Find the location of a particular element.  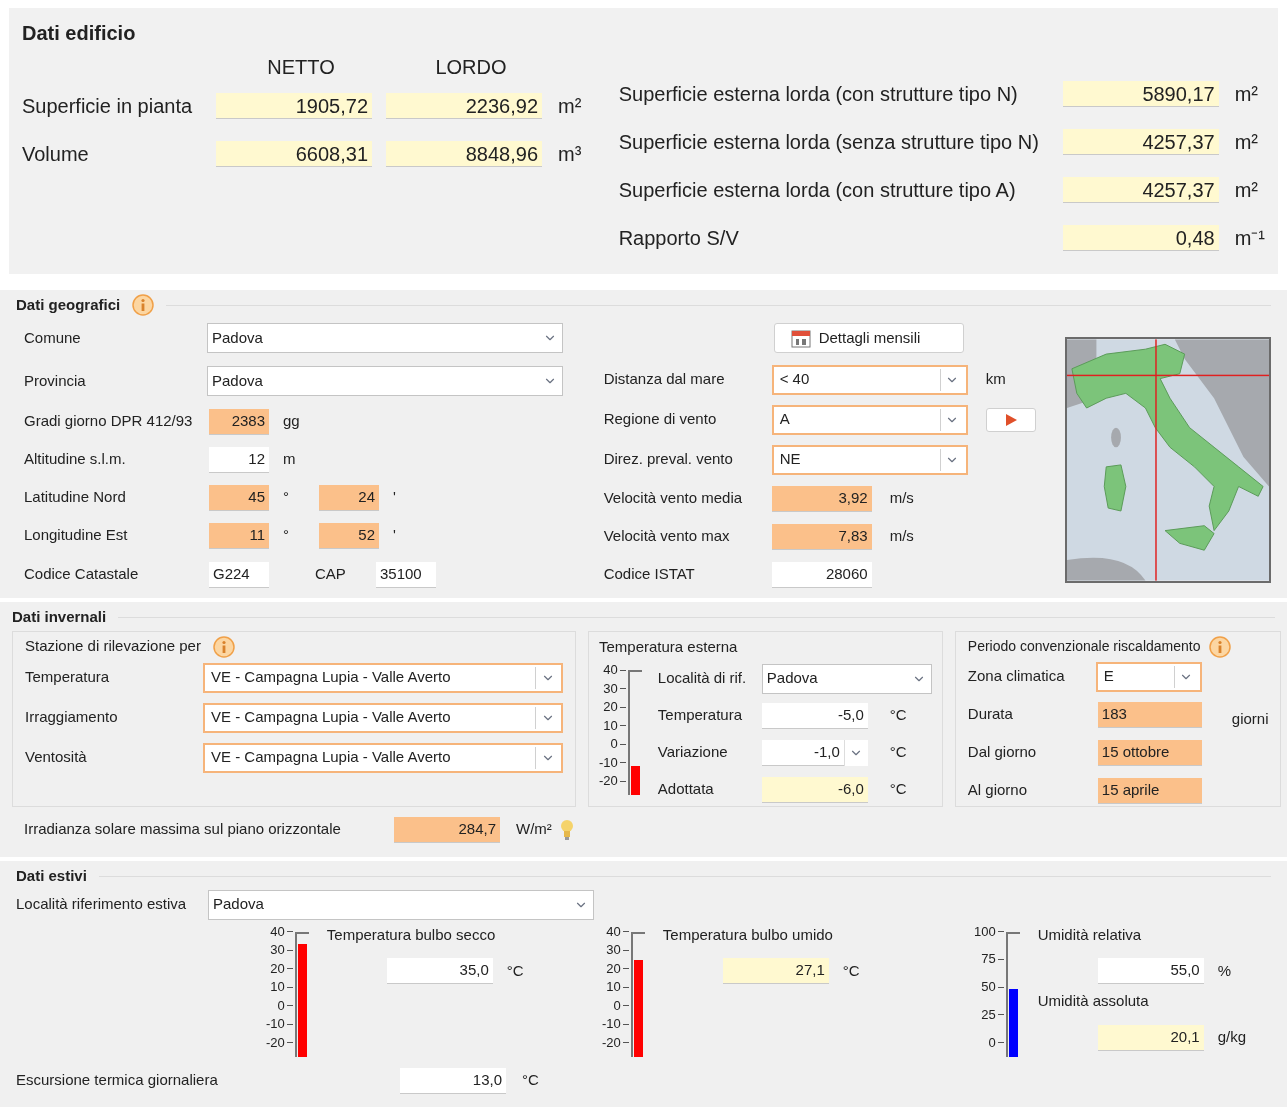

dropdown-button is located at coordinates (855, 752).